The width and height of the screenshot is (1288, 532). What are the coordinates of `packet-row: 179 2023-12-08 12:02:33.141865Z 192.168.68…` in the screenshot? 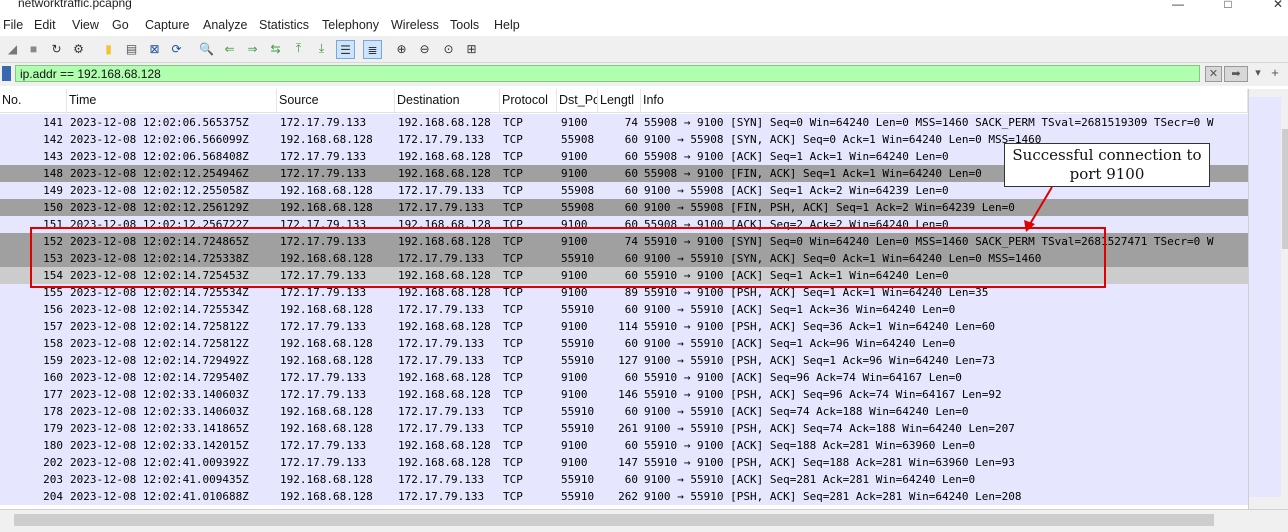 It's located at (624, 428).